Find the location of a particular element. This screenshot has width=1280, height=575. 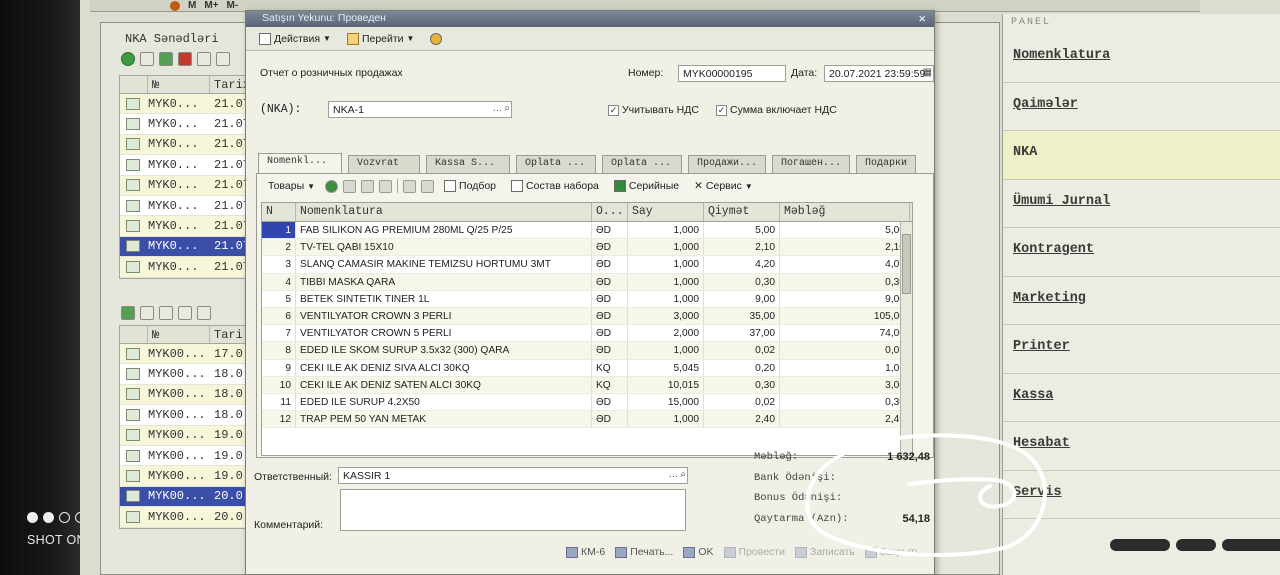

calendar-icon: ▦ is located at coordinates (927, 72).